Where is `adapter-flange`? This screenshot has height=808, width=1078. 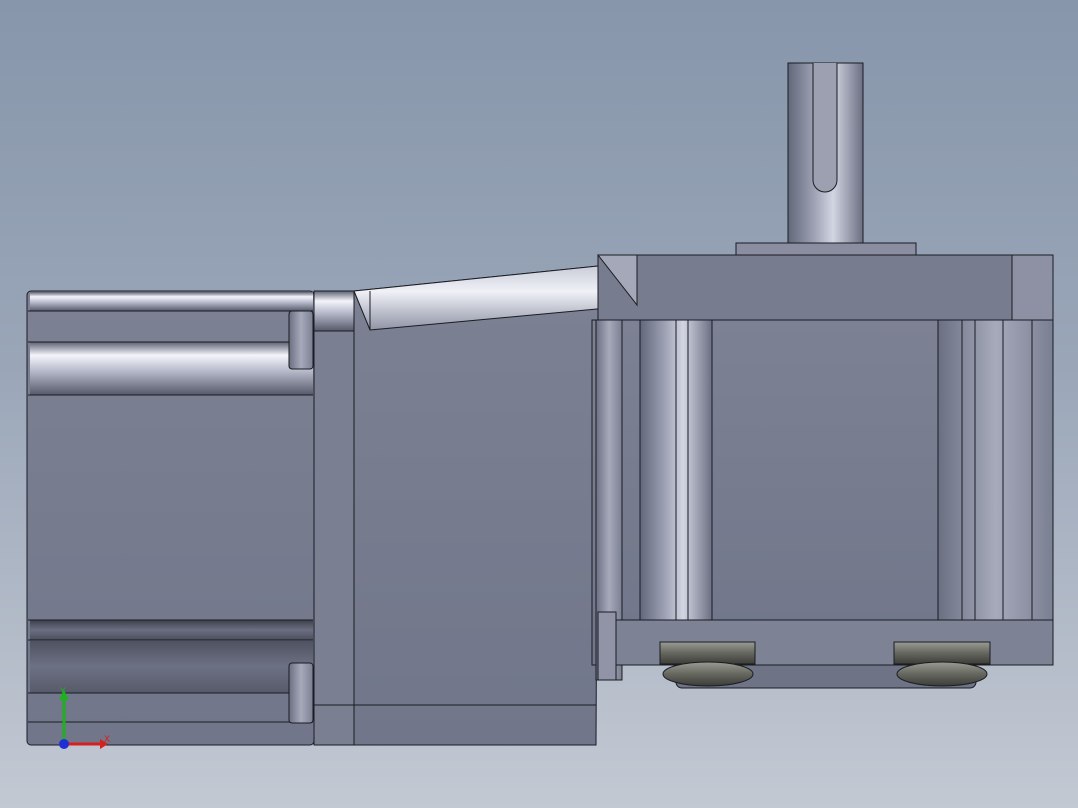
adapter-flange is located at coordinates (334, 518).